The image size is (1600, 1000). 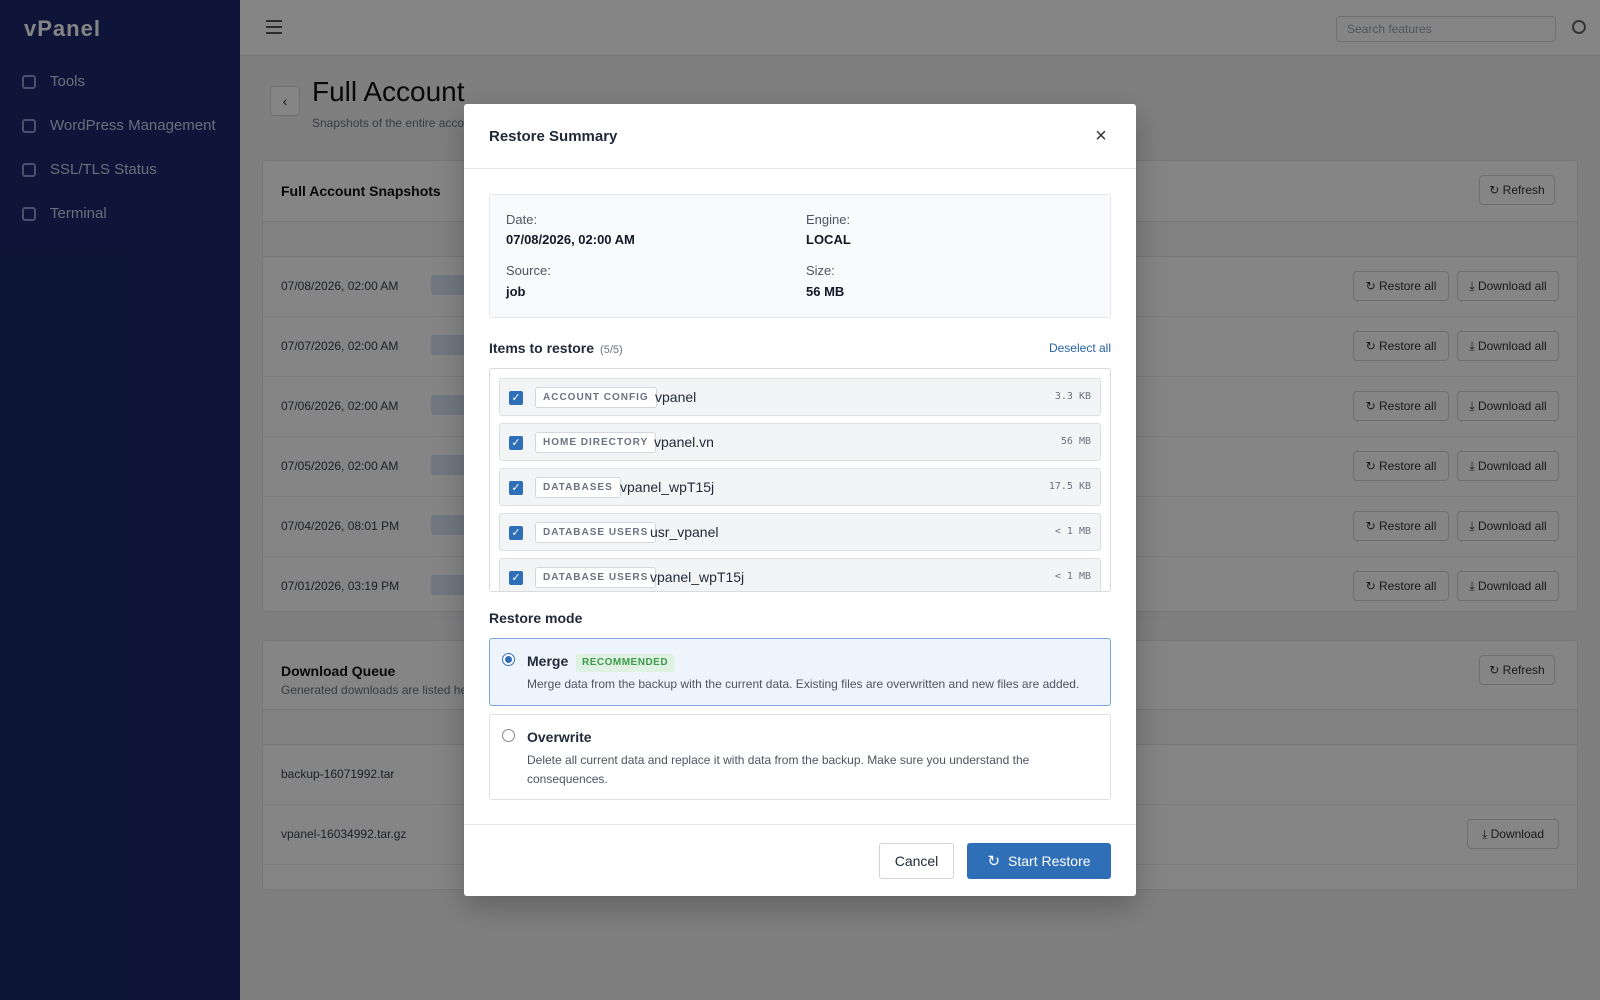 I want to click on item-type-tag: ACCOUNT CONFIG, so click(x=596, y=397).